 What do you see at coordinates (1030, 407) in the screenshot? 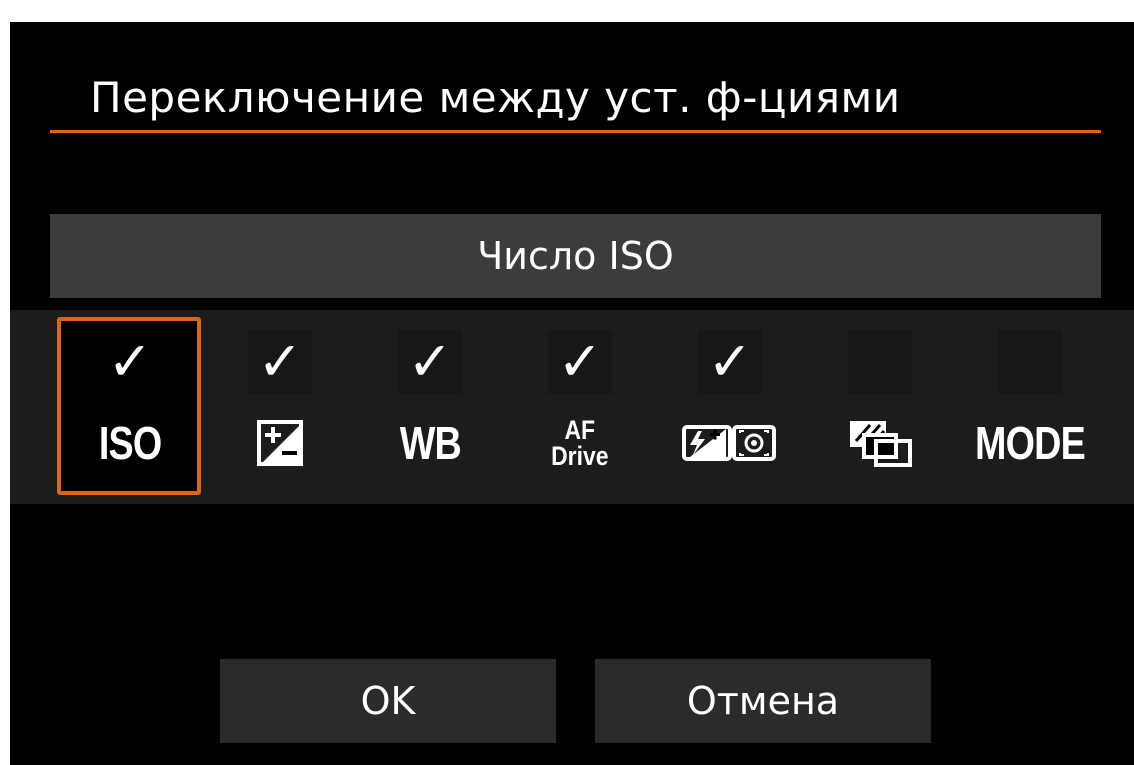
I see `function-item-mode: MODE` at bounding box center [1030, 407].